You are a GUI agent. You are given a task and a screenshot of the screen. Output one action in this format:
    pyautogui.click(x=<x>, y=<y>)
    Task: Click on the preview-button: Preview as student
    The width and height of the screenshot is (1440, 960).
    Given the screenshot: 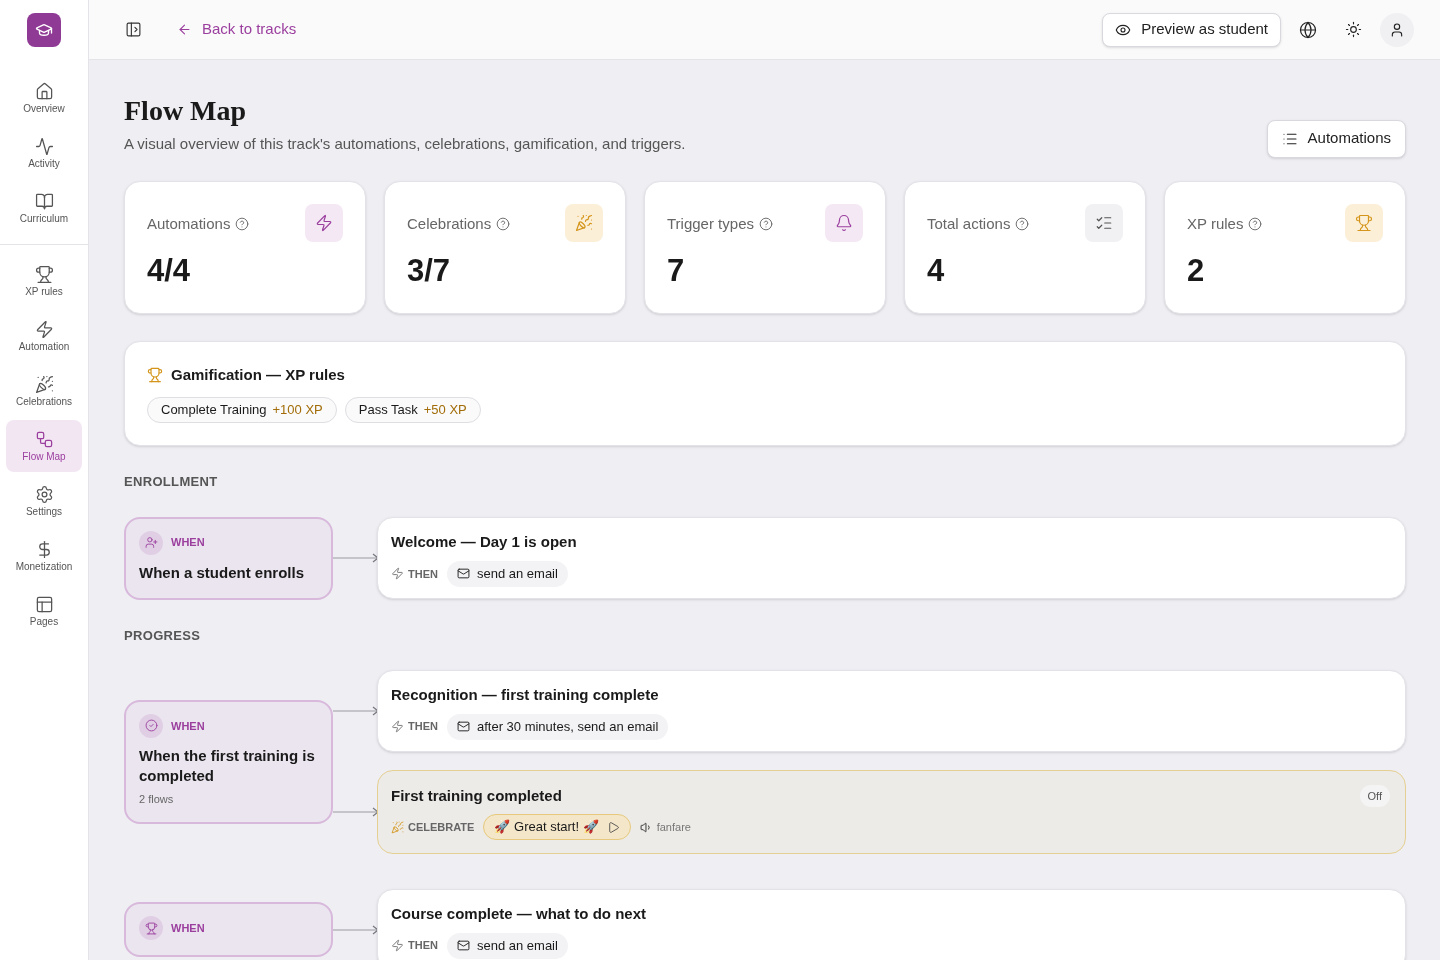 What is the action you would take?
    pyautogui.click(x=1191, y=29)
    